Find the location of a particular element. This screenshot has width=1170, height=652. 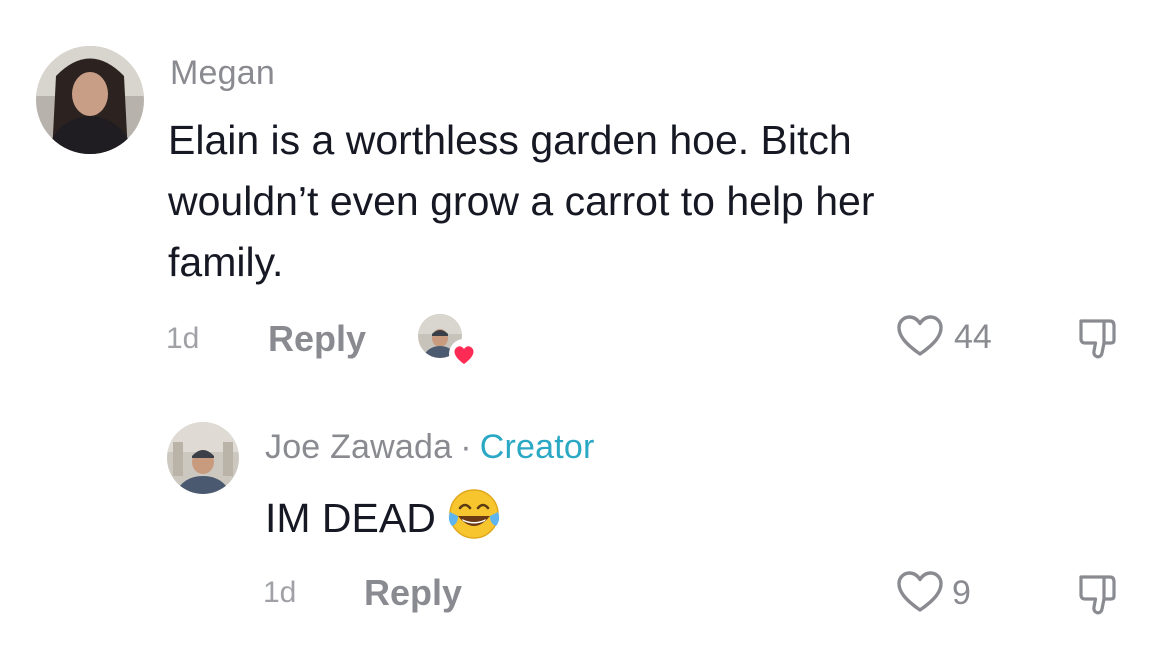

comment-text-line: family. is located at coordinates (226, 262).